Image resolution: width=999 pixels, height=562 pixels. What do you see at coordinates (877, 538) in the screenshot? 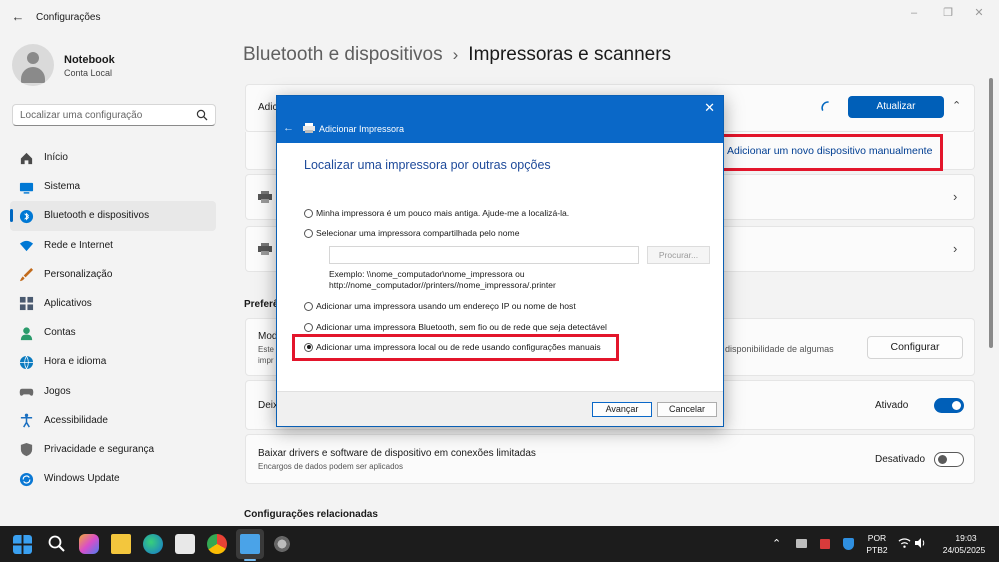
I see `language-indicator: POR` at bounding box center [877, 538].